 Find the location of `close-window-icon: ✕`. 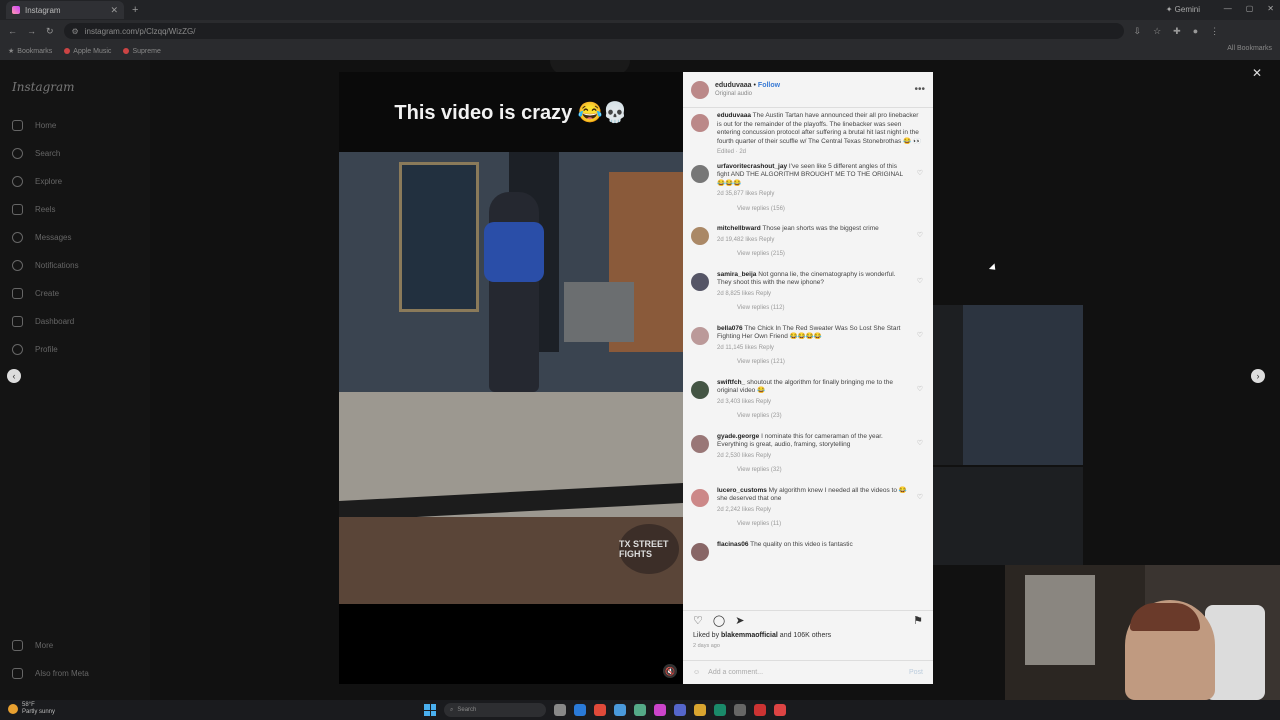

close-window-icon: ✕ is located at coordinates (1270, 8).